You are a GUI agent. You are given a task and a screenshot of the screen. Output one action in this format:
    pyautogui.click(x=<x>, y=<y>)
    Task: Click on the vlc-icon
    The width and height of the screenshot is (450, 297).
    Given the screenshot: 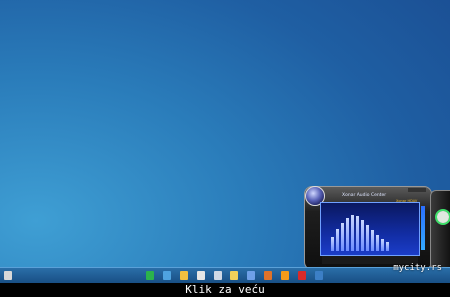 What is the action you would take?
    pyautogui.click(x=285, y=275)
    